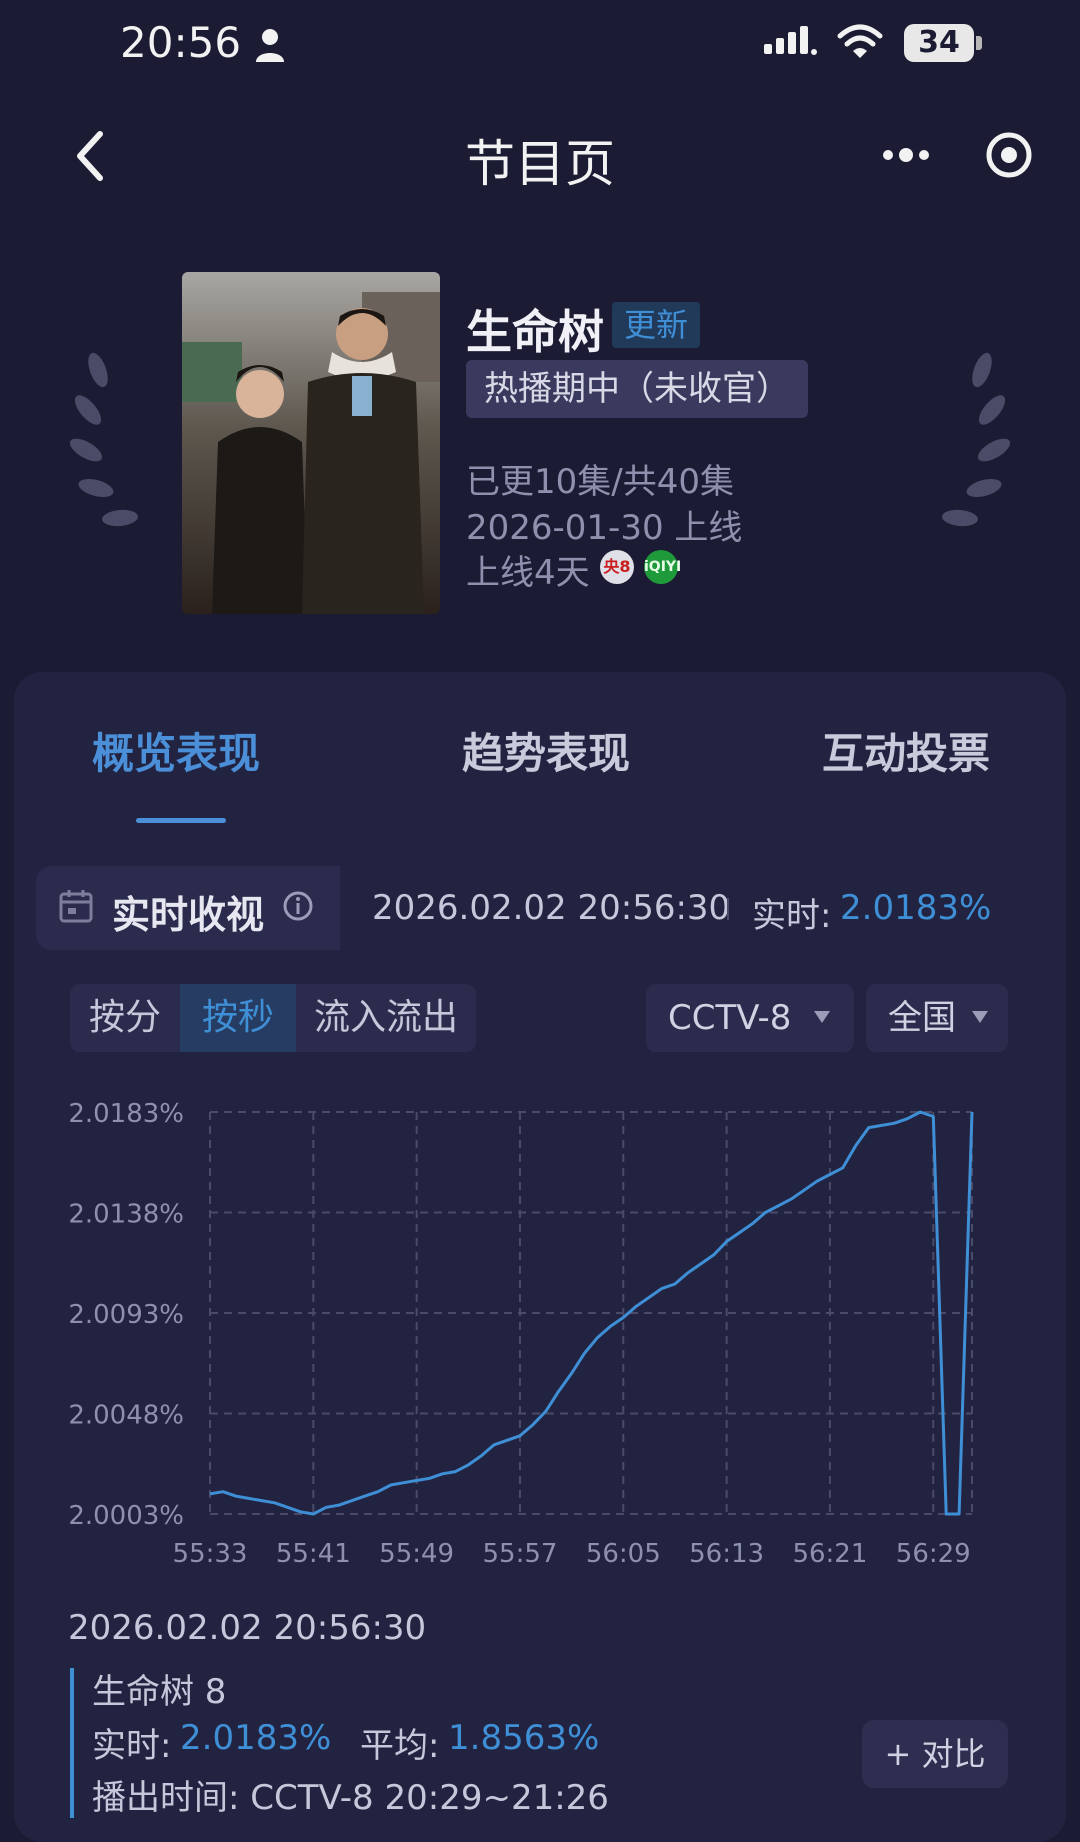 The image size is (1080, 1842). What do you see at coordinates (730, 1018) in the screenshot?
I see `channel-dropdown-value: CCTV-8` at bounding box center [730, 1018].